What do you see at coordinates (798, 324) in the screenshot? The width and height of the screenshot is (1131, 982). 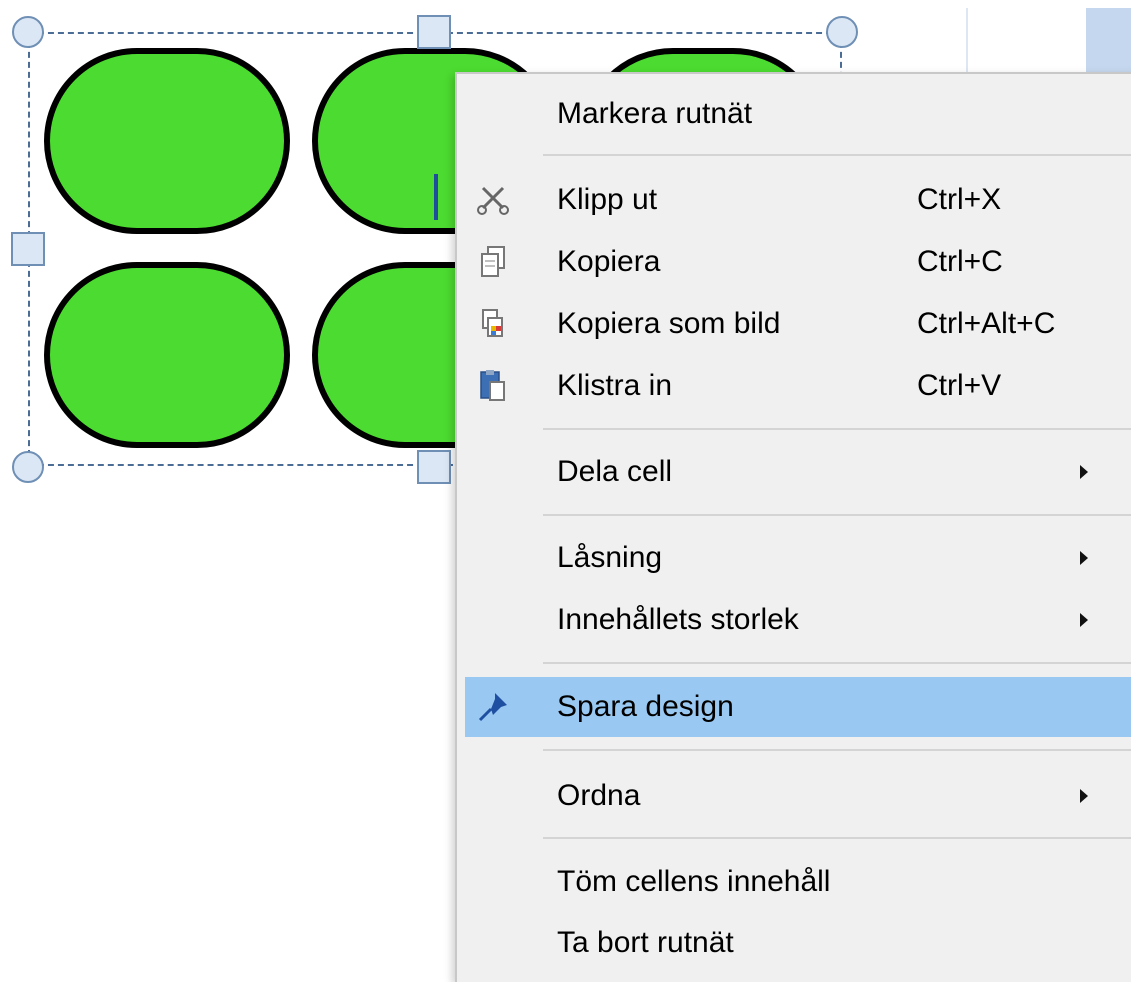 I see `menu-item-copy-as-image: Kopiera som bild Ctrl+Alt+C` at bounding box center [798, 324].